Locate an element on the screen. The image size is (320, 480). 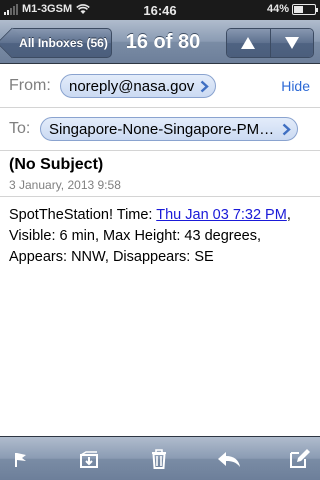
delete-button is located at coordinates (159, 459).